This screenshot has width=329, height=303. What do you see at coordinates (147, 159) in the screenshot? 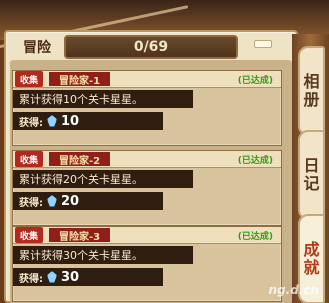
I see `card-header: 收集 冒险家-2 (已达成)` at bounding box center [147, 159].